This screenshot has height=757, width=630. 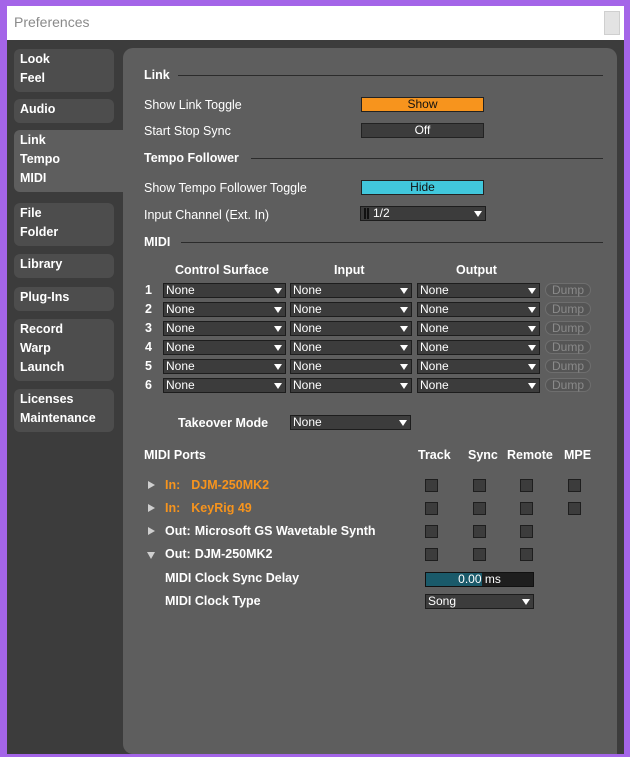 What do you see at coordinates (39, 232) in the screenshot?
I see `sidebar-item-label: Folder` at bounding box center [39, 232].